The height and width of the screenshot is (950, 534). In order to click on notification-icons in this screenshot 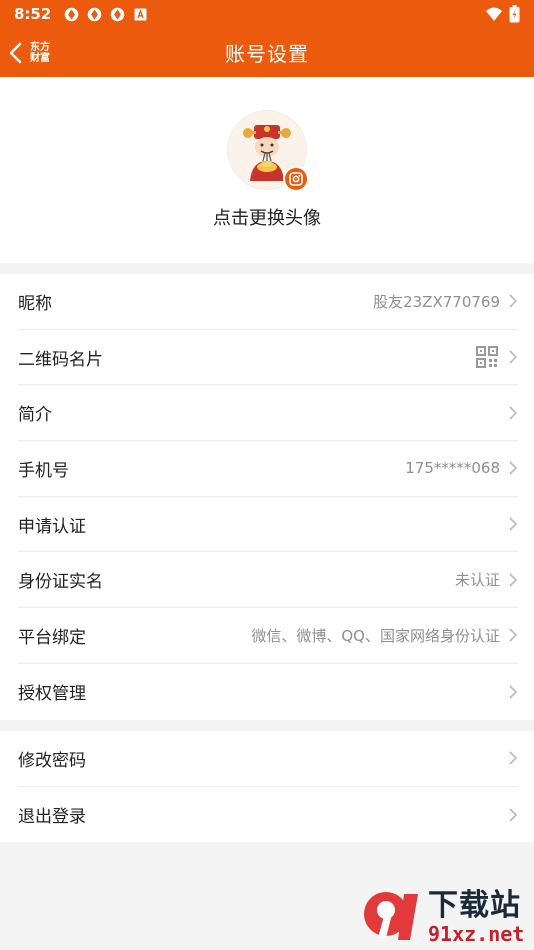, I will do `click(106, 14)`.